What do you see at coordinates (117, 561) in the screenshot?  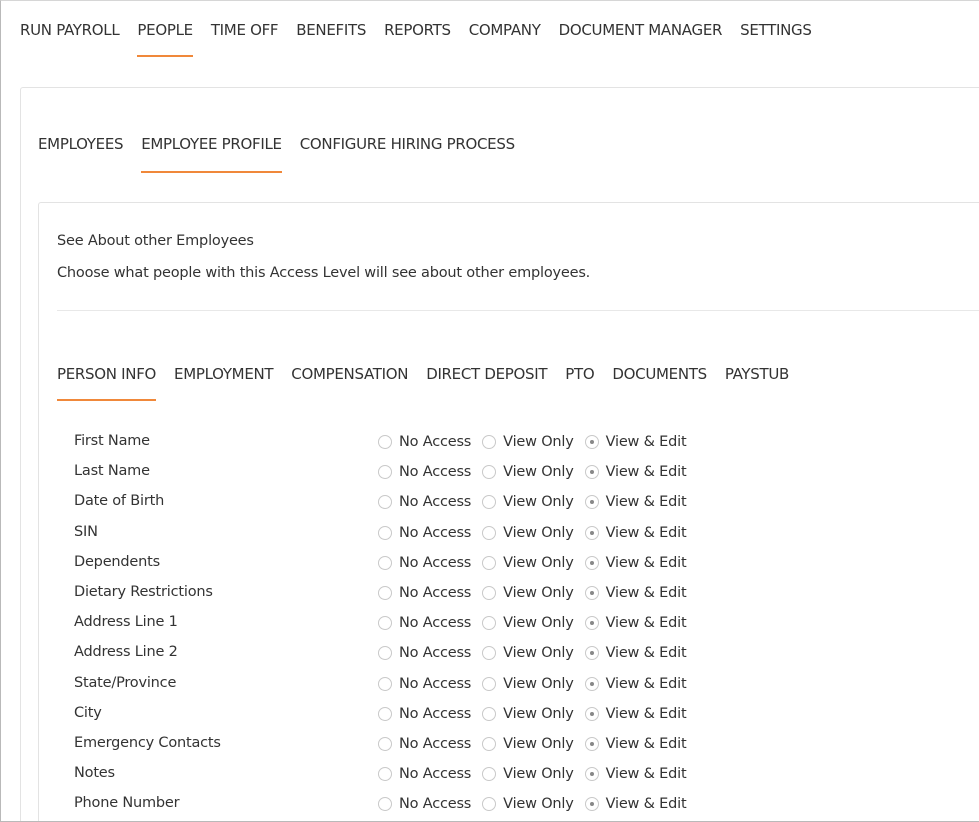 I see `field-label: Dependents` at bounding box center [117, 561].